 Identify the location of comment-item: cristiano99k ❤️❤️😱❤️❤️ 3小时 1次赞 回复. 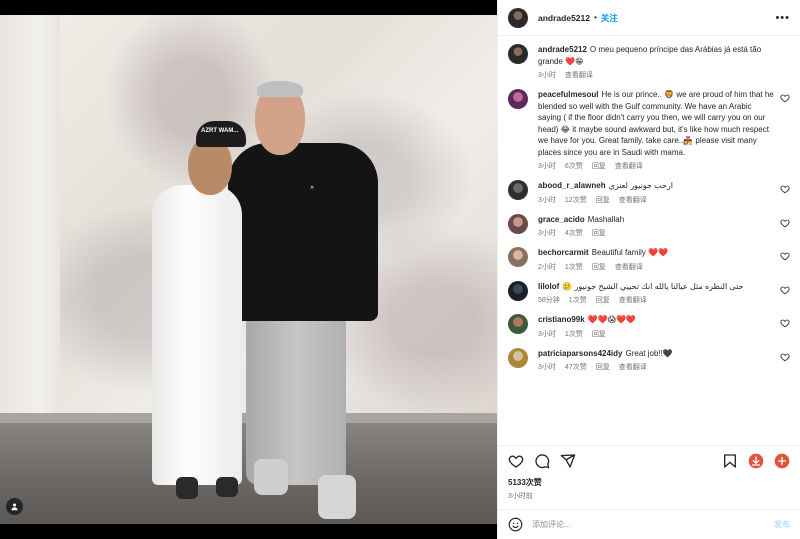
(649, 326).